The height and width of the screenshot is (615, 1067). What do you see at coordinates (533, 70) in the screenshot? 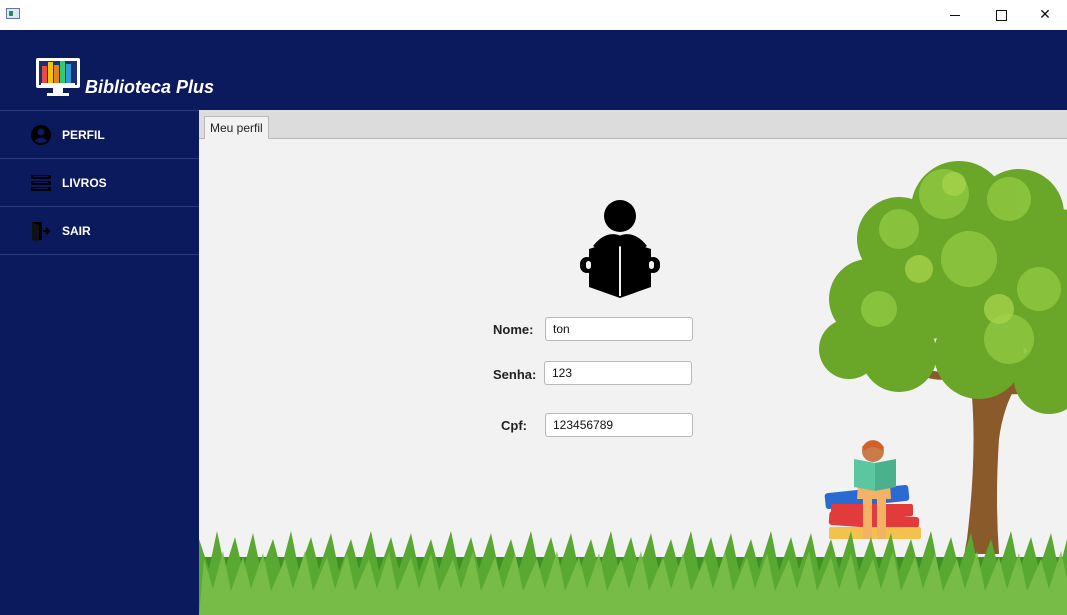
I see `app-header: Biblioteca Plus` at bounding box center [533, 70].